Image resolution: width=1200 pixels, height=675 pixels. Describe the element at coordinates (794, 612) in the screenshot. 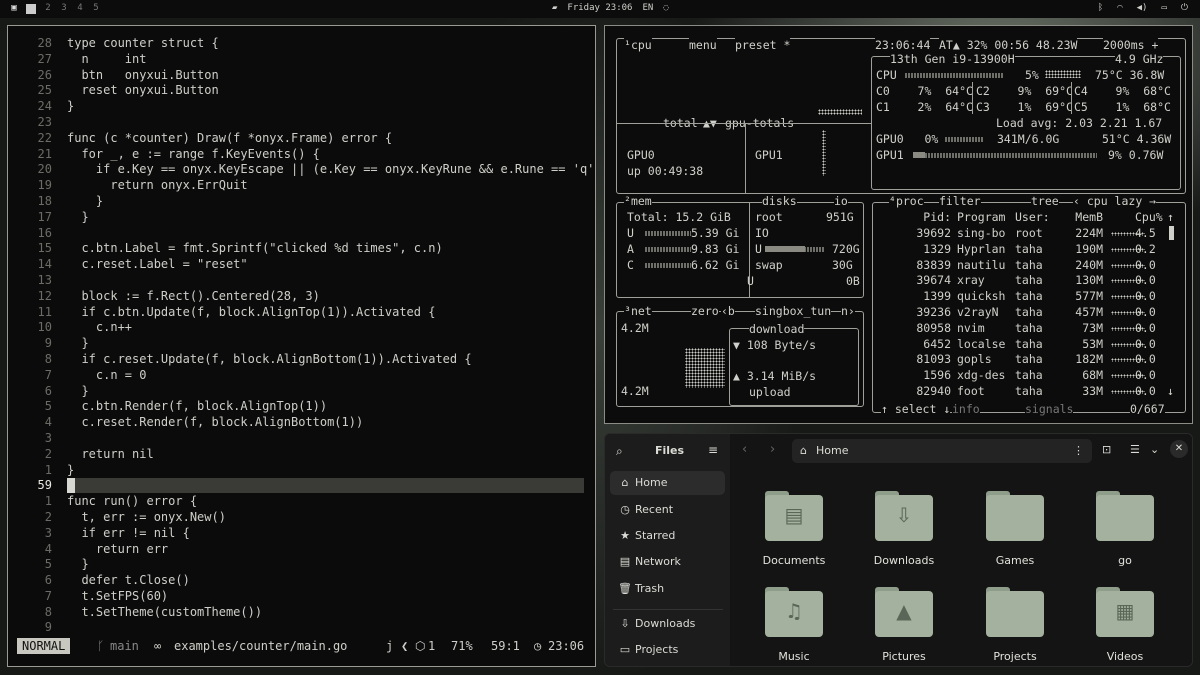

I see `folder-music: ♫` at that location.